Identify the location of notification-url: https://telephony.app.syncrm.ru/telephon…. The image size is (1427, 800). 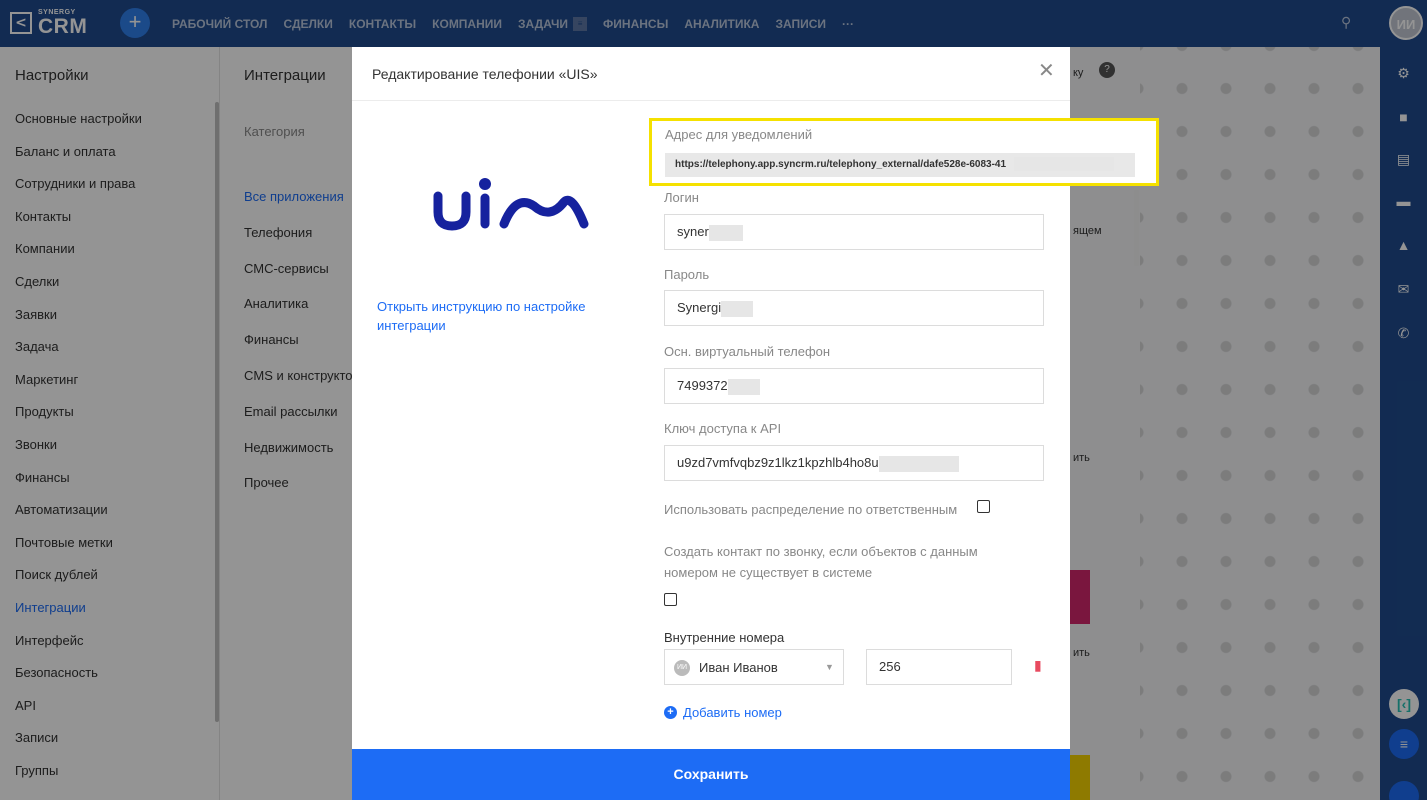
(841, 164).